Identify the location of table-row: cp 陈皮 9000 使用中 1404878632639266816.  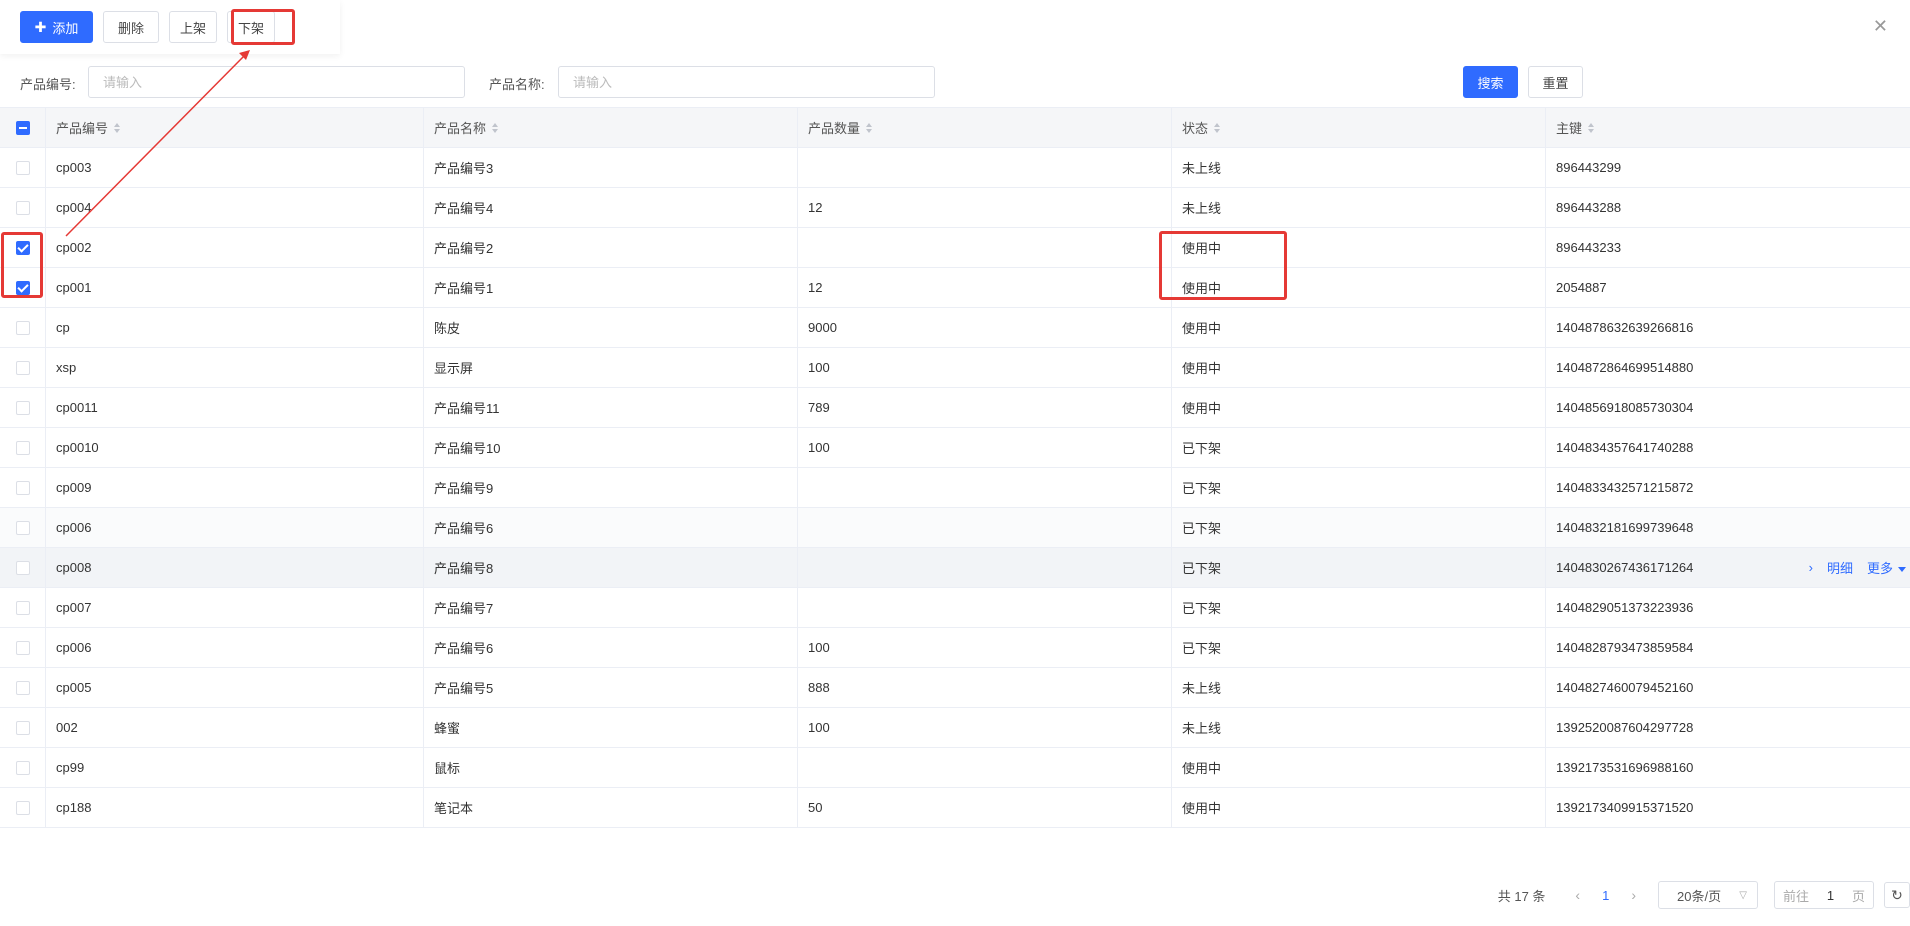
(955, 328).